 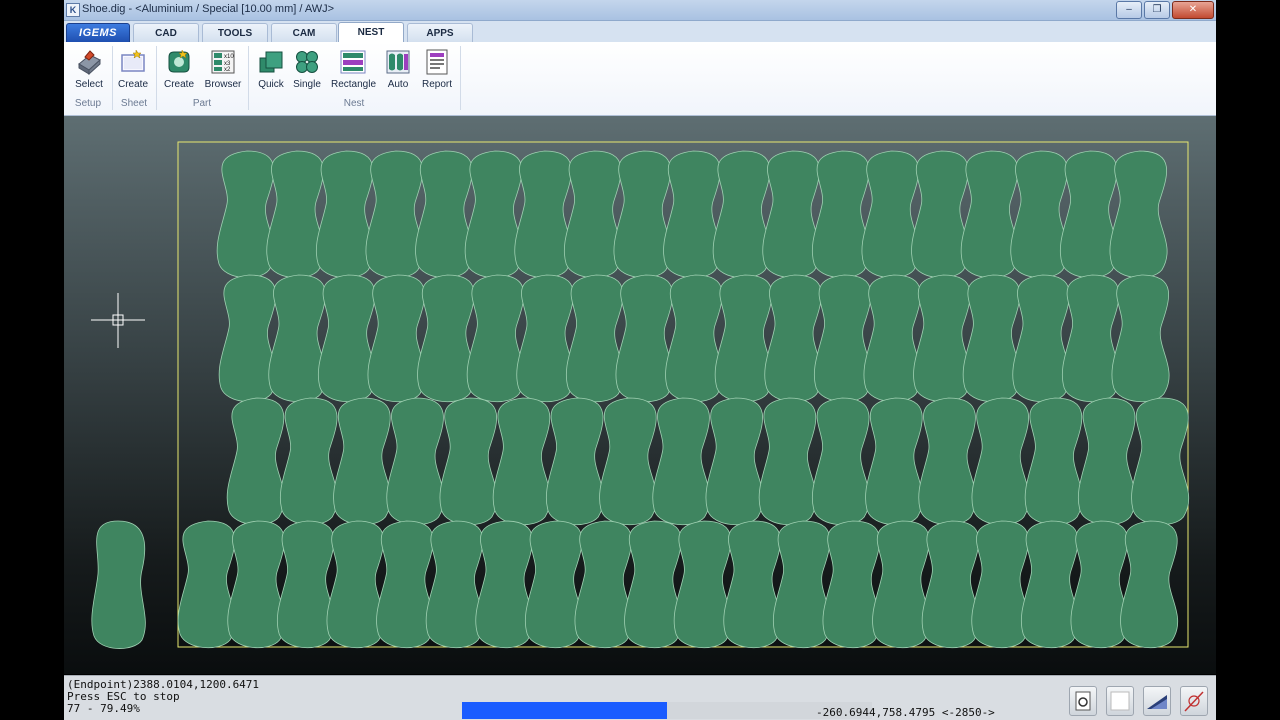 What do you see at coordinates (1248, 360) in the screenshot?
I see `screen-border-right` at bounding box center [1248, 360].